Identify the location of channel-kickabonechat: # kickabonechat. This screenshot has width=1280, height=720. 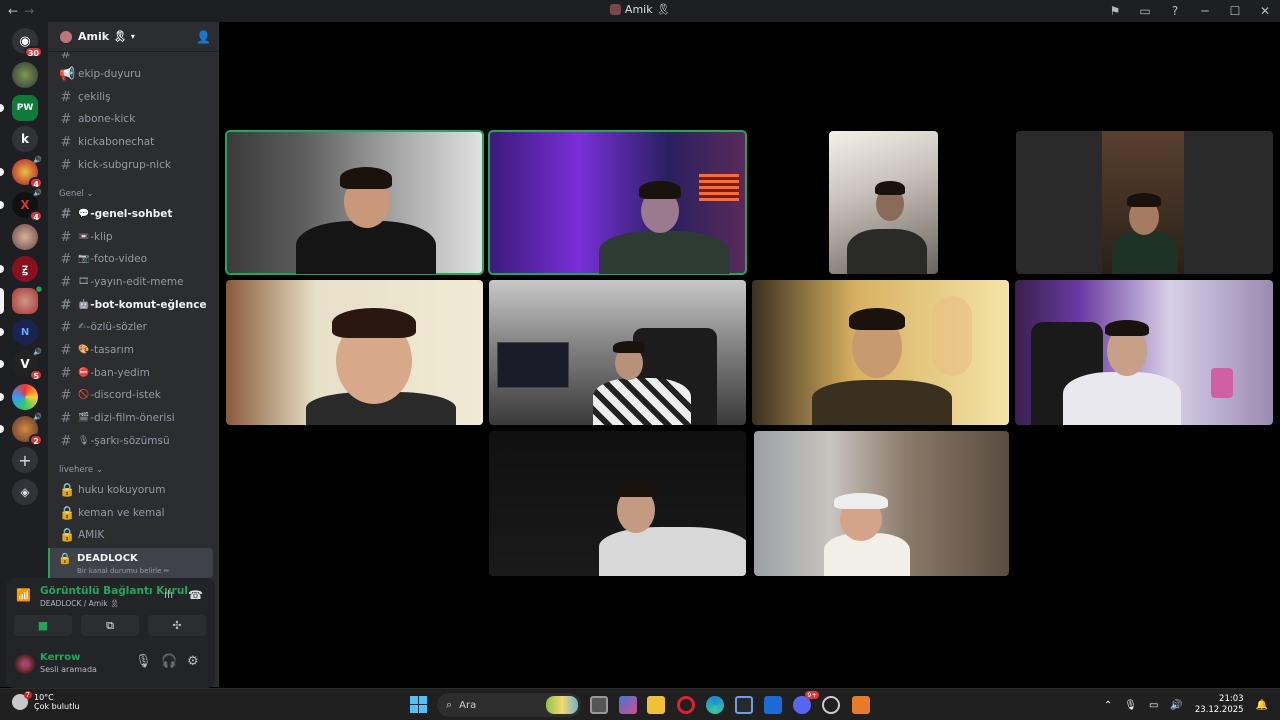
(133, 142).